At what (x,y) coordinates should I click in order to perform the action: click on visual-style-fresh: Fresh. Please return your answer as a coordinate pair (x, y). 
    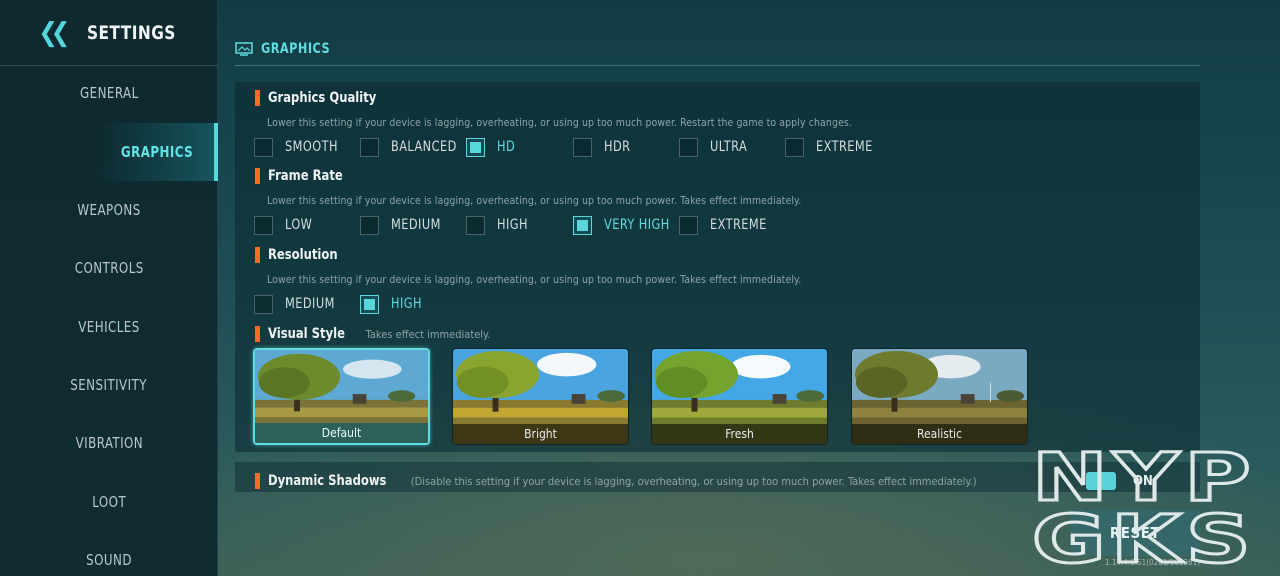
    Looking at the image, I should click on (739, 396).